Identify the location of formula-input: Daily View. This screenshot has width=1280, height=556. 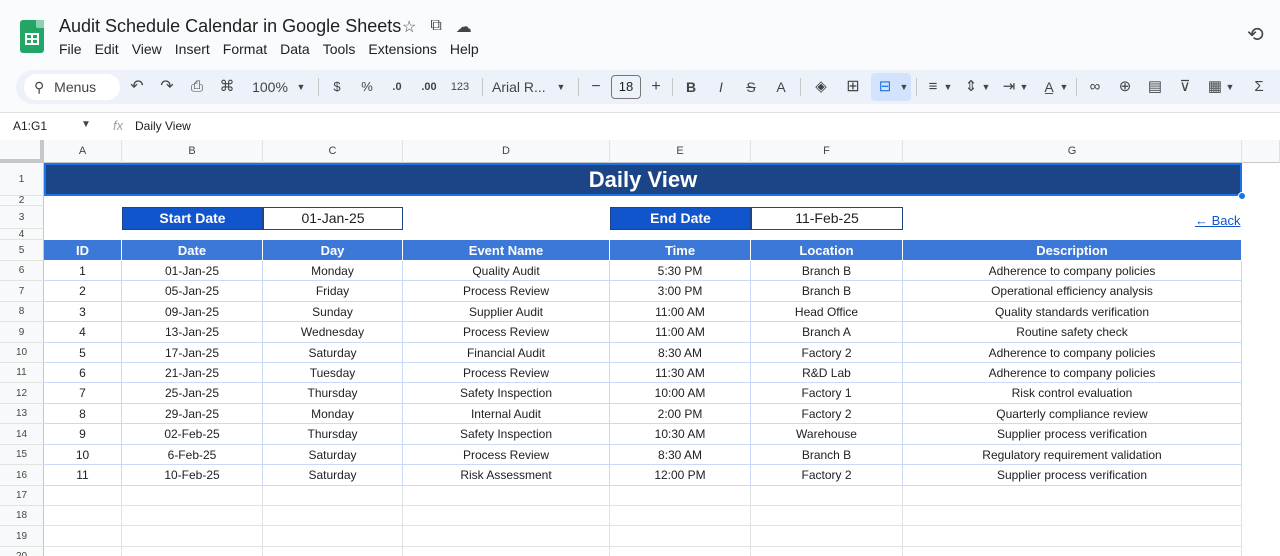
(163, 126).